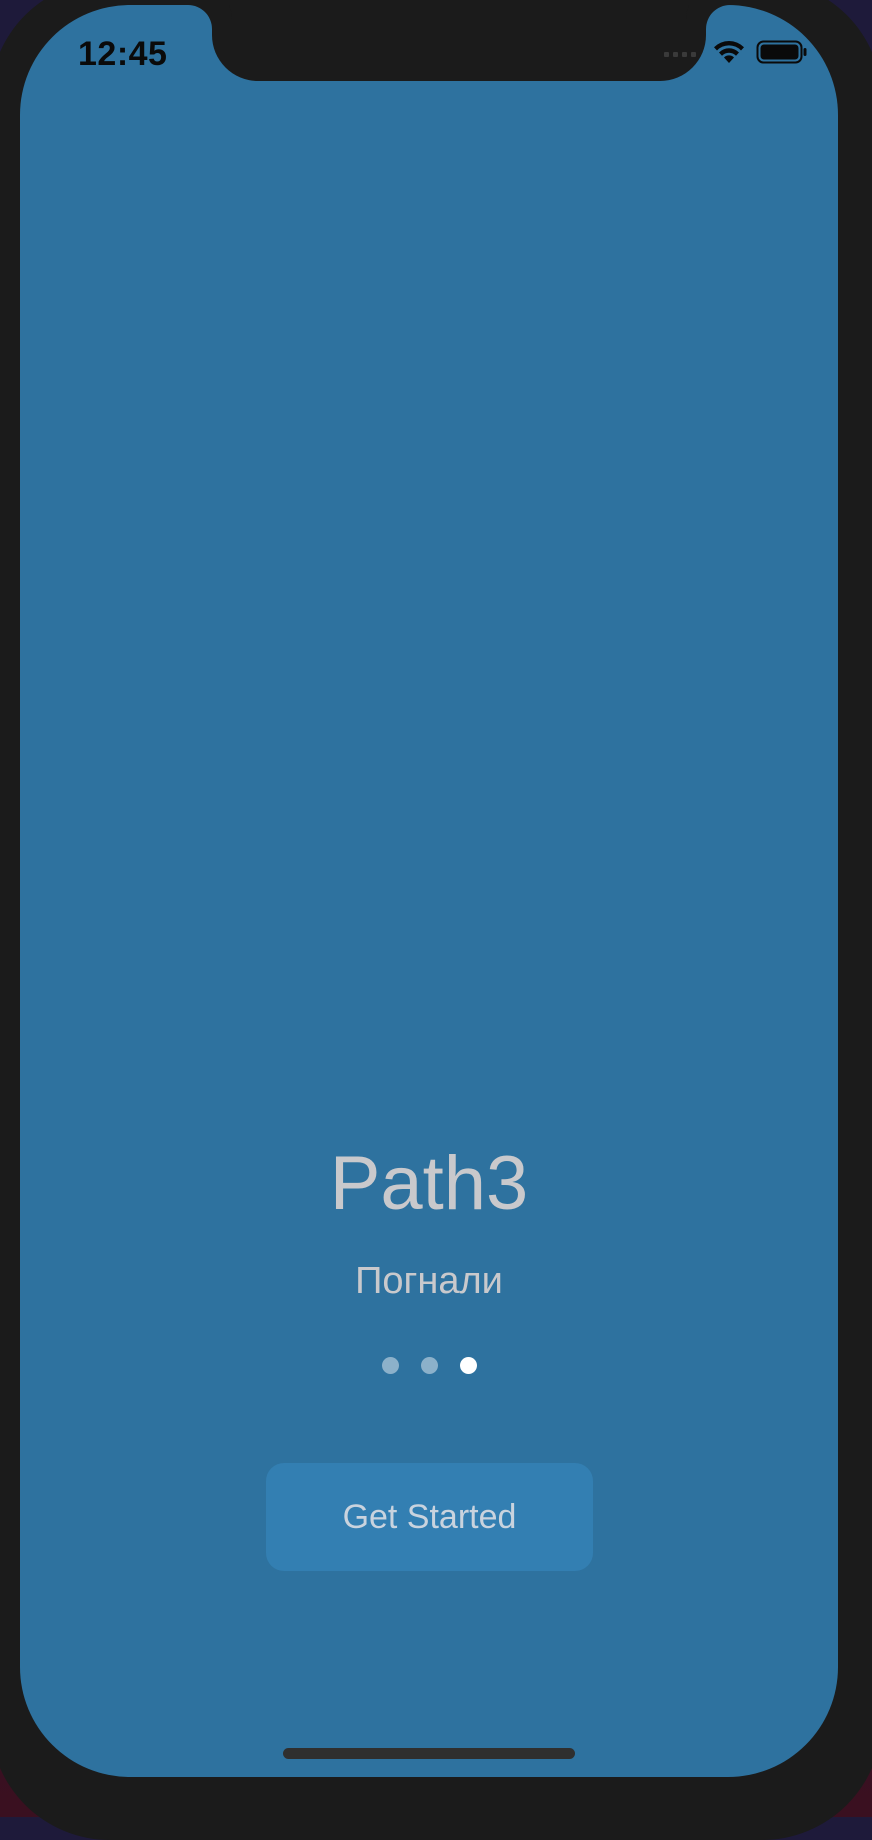  Describe the element at coordinates (429, 1517) in the screenshot. I see `get-started-button: Get Started` at that location.